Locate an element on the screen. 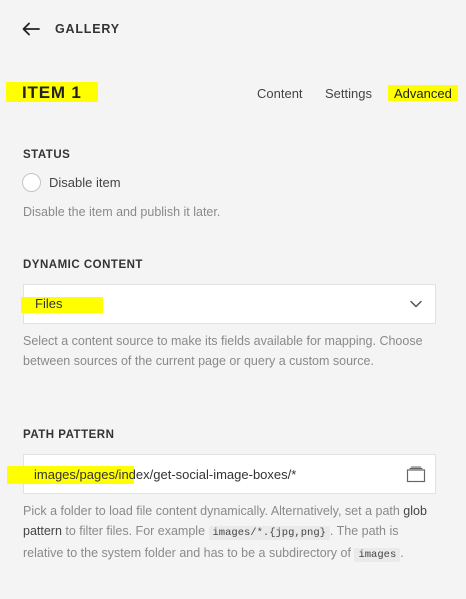 This screenshot has height=599, width=466. arrow-left-icon is located at coordinates (31, 29).